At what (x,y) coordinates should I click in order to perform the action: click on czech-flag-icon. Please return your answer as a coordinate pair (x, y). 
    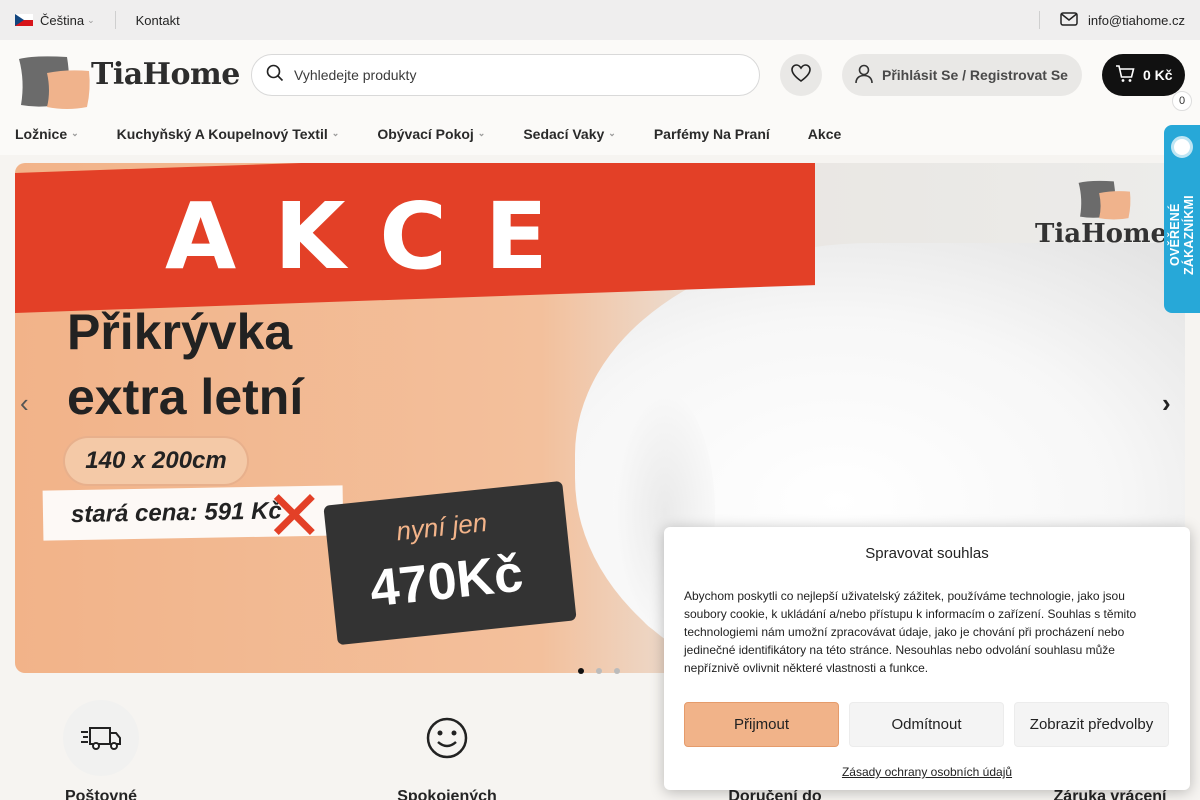
    Looking at the image, I should click on (24, 20).